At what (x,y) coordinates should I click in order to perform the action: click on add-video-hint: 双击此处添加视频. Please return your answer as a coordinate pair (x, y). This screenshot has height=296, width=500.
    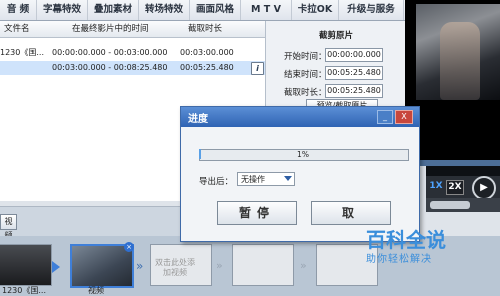
    Looking at the image, I should click on (175, 267).